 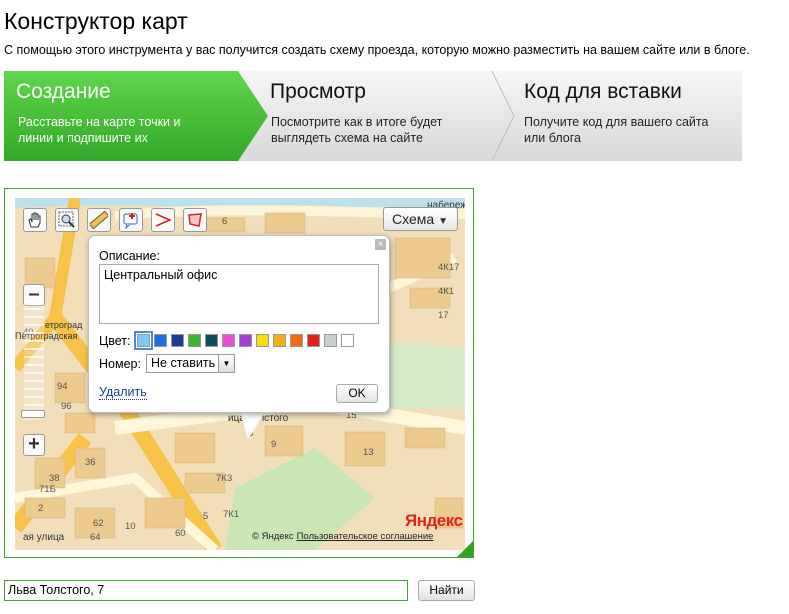 I want to click on house-number: 4К17, so click(x=449, y=267).